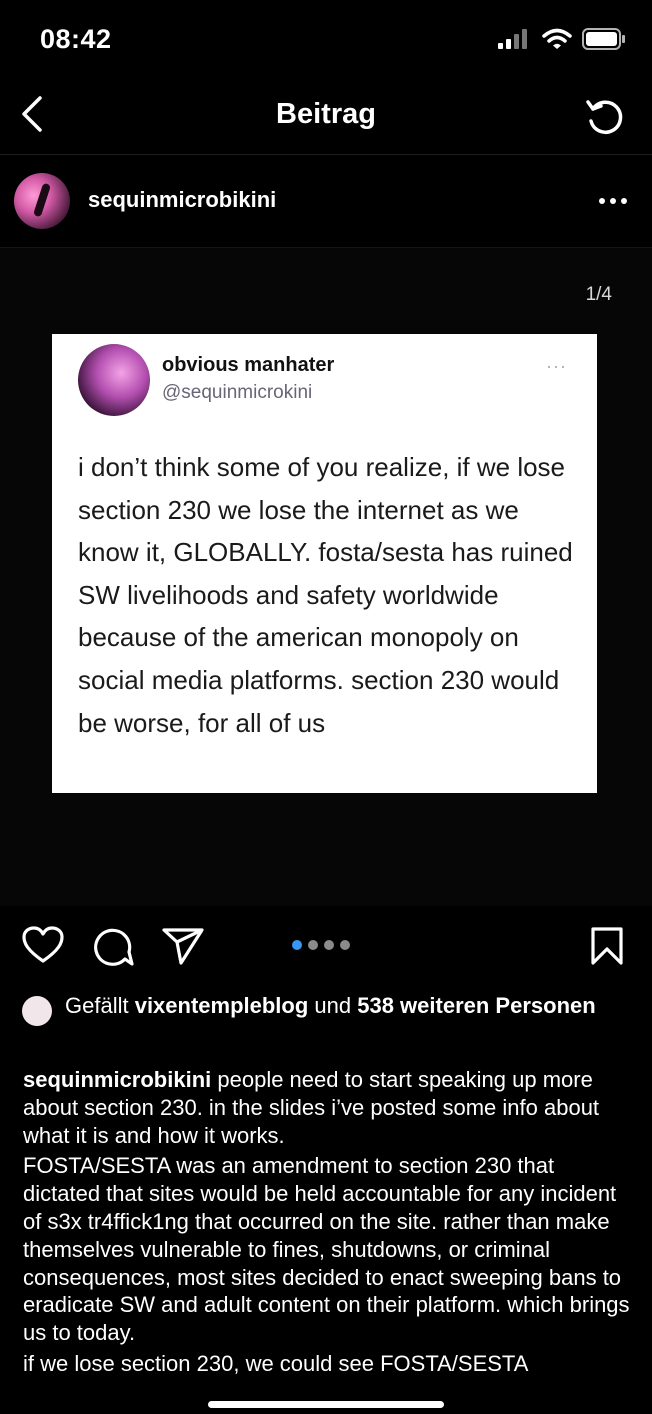  Describe the element at coordinates (326, 114) in the screenshot. I see `page-title: Beitrag` at that location.